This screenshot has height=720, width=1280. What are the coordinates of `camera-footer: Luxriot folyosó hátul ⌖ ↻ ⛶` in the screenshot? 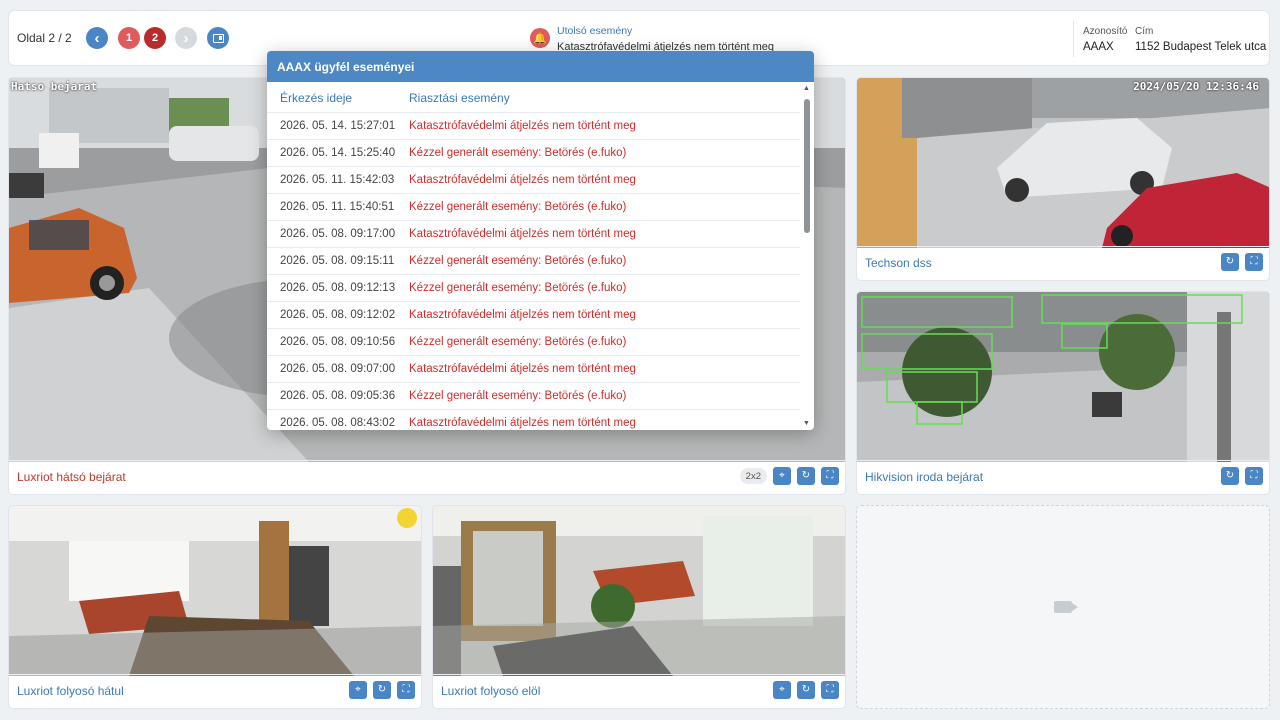 It's located at (215, 691).